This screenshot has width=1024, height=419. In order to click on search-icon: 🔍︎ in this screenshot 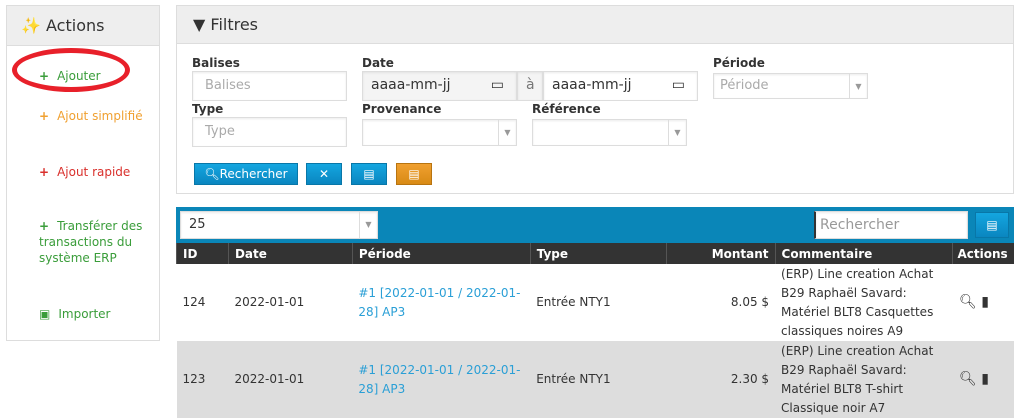, I will do `click(212, 174)`.